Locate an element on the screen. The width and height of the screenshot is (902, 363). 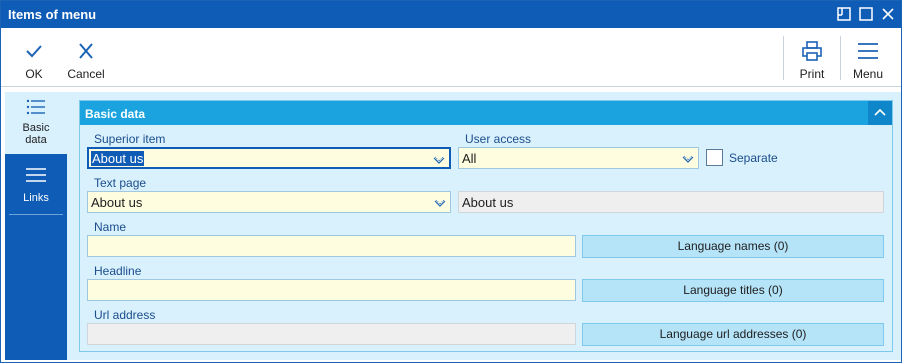
cross-icon is located at coordinates (86, 51).